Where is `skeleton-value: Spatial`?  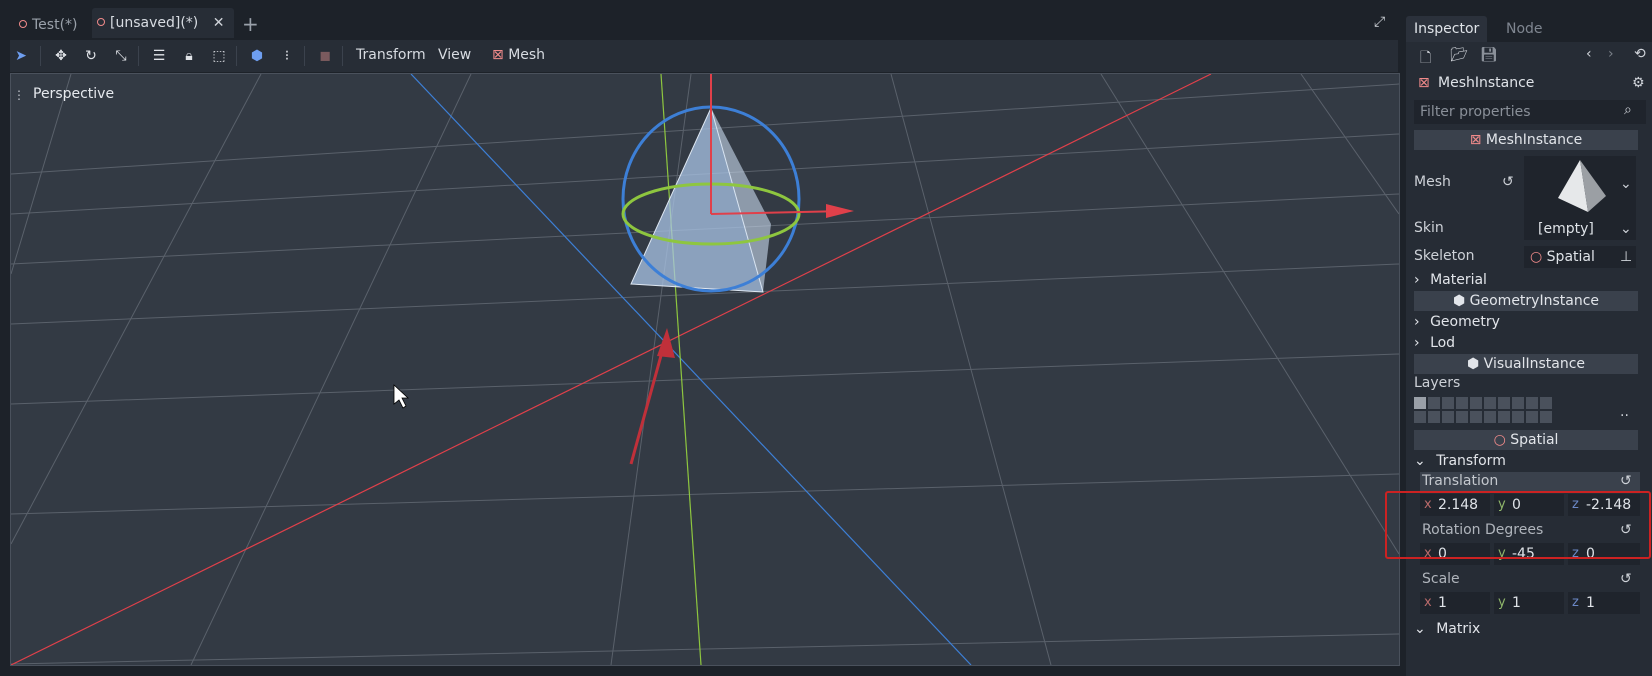 skeleton-value: Spatial is located at coordinates (1570, 257).